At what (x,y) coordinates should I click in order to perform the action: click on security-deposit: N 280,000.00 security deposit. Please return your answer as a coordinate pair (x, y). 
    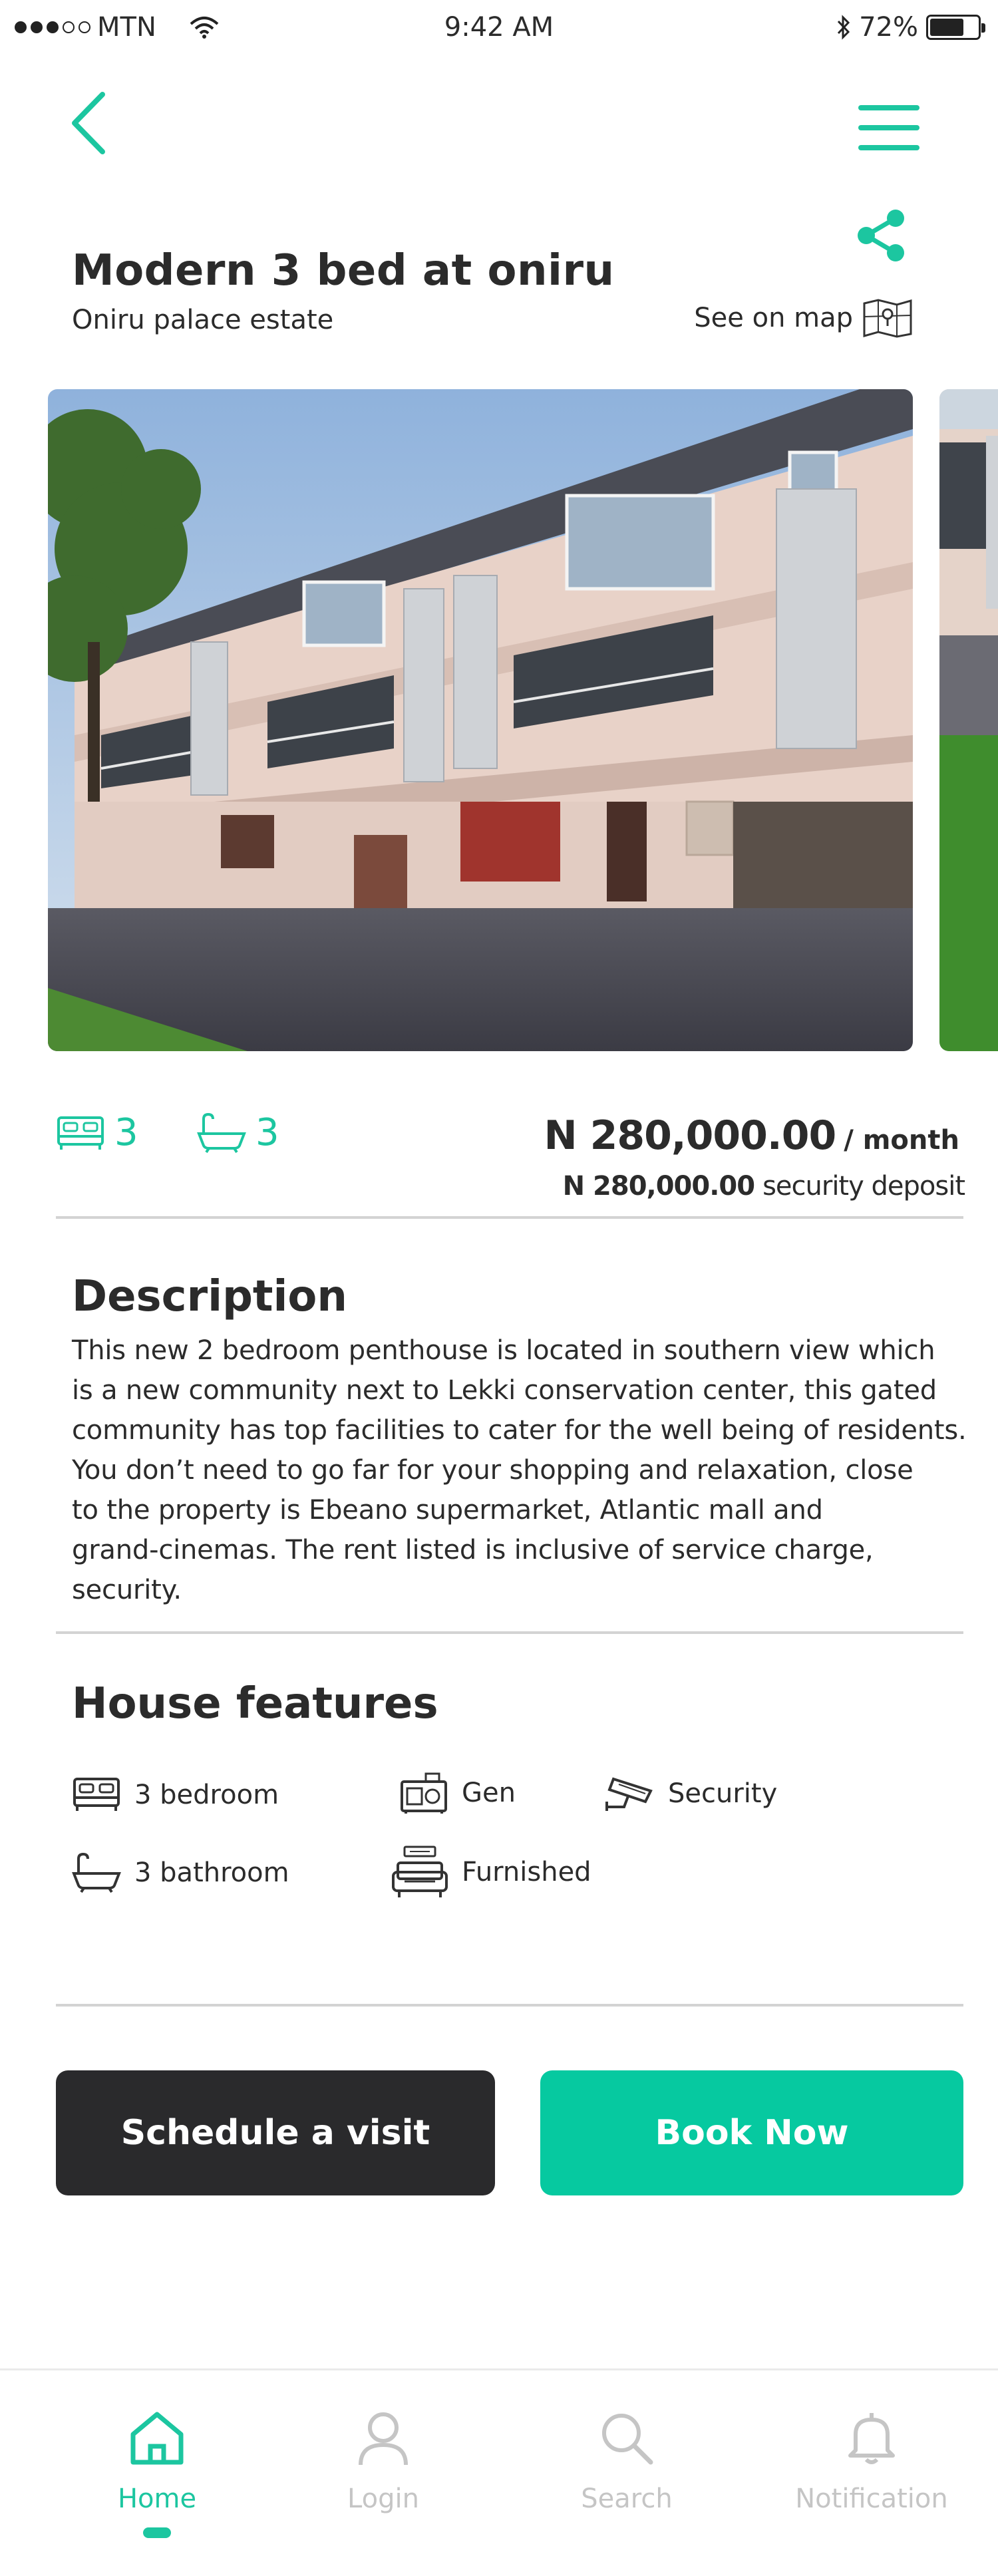
    Looking at the image, I should click on (764, 1186).